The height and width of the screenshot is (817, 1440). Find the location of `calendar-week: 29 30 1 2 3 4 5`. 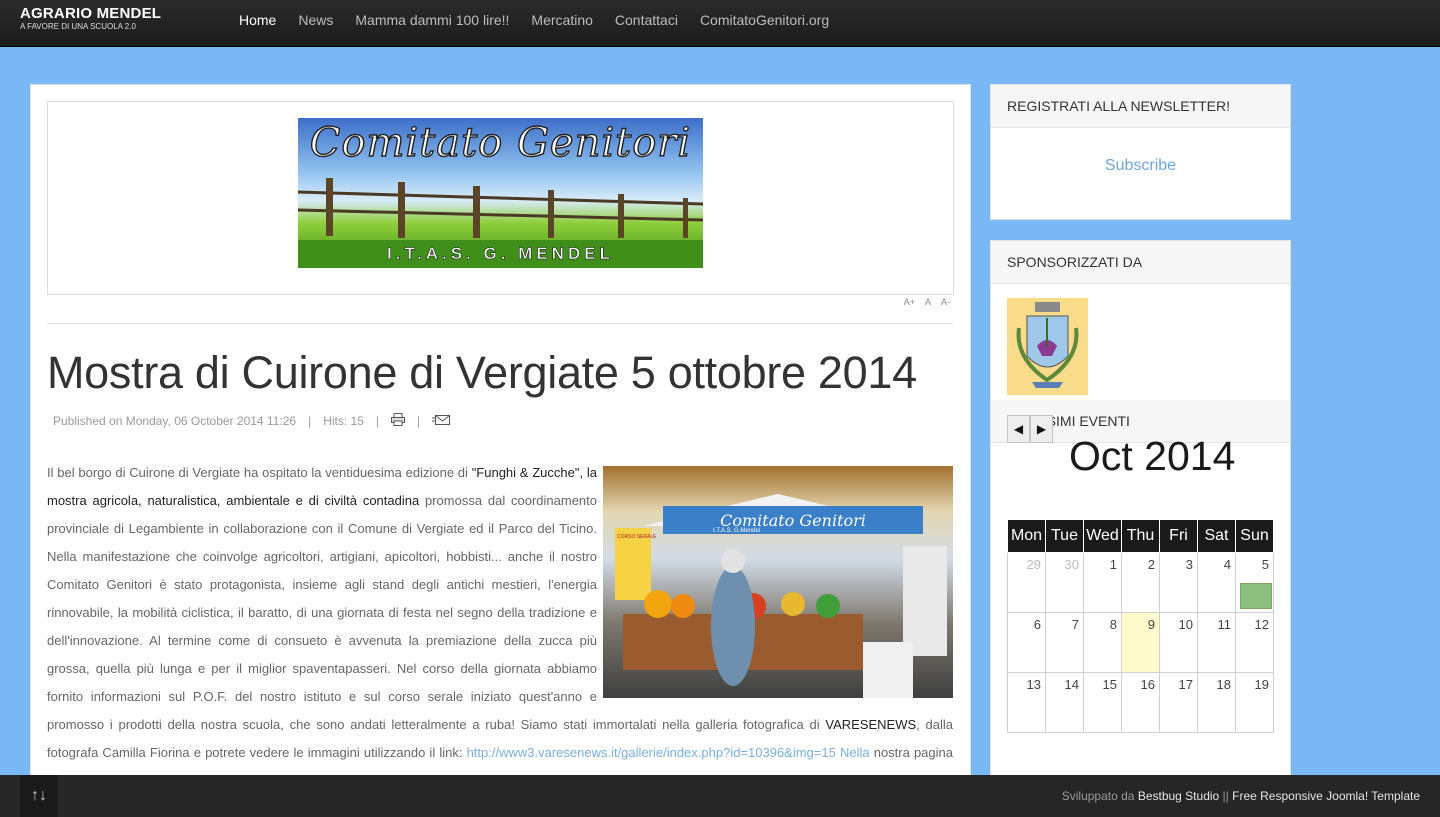

calendar-week: 29 30 1 2 3 4 5 is located at coordinates (1140, 582).